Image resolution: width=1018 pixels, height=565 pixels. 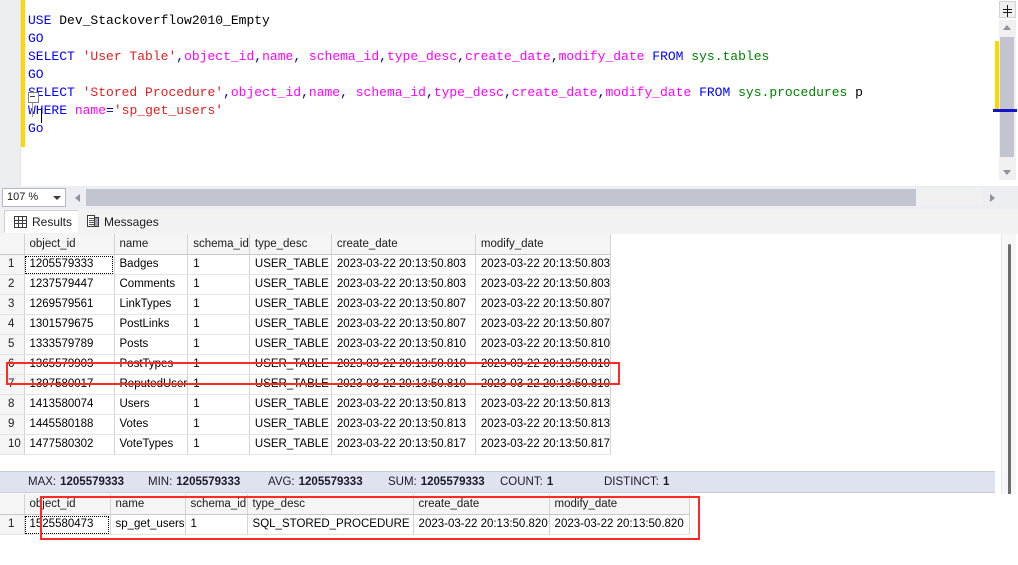 What do you see at coordinates (481, 524) in the screenshot?
I see `cell-create_date: 2023-03-22 20:13:50.820` at bounding box center [481, 524].